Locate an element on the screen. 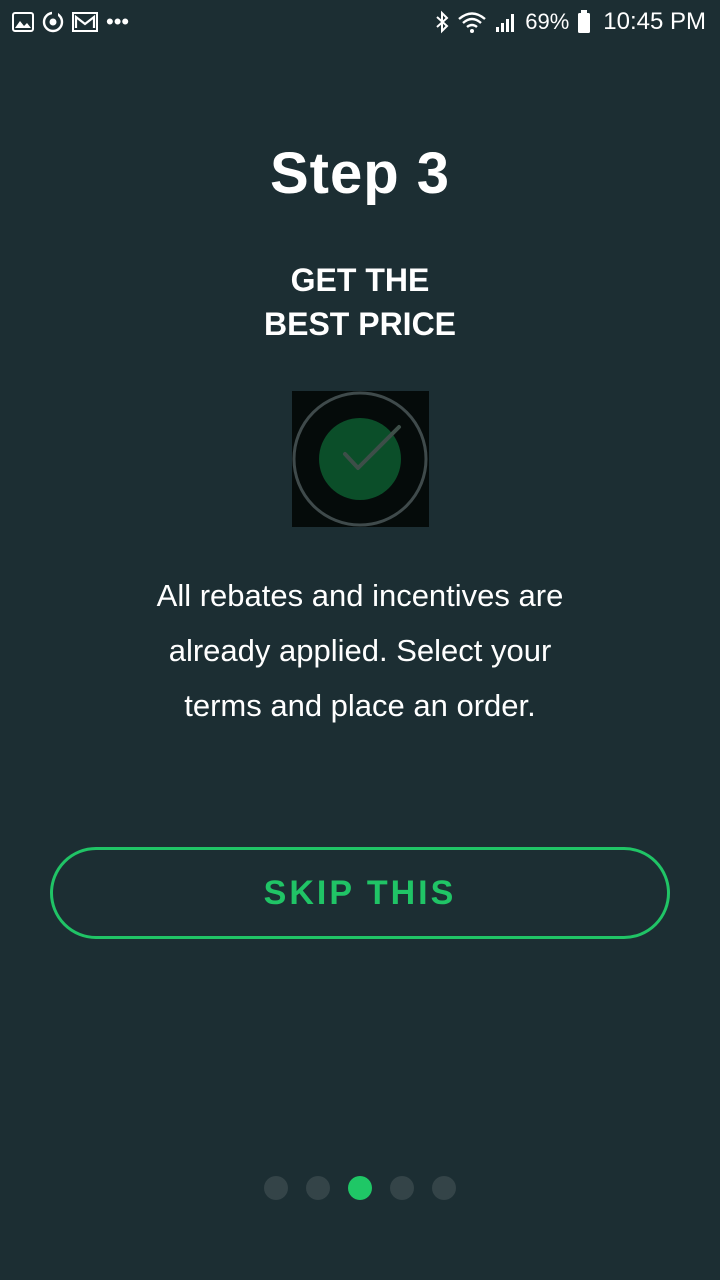 The image size is (720, 1280). status-bar-right: 69% 10:45 PM is located at coordinates (570, 22).